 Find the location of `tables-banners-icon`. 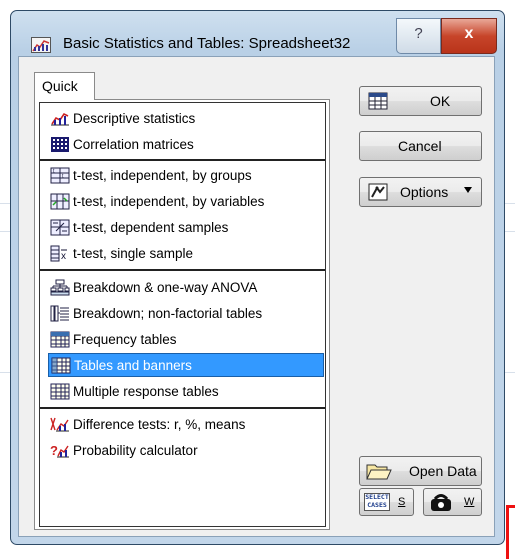

tables-banners-icon is located at coordinates (61, 365).